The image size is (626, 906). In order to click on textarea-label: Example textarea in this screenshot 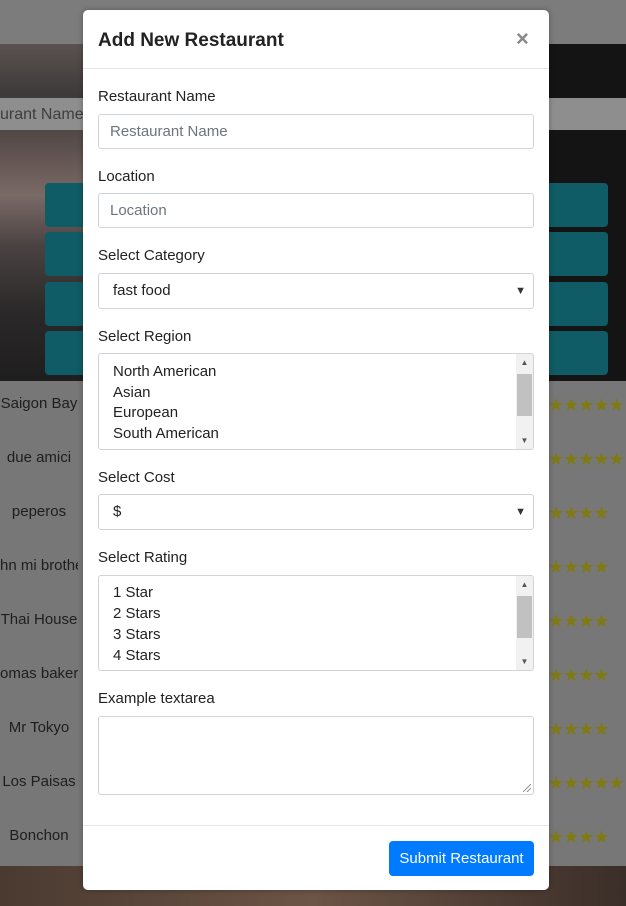, I will do `click(156, 698)`.